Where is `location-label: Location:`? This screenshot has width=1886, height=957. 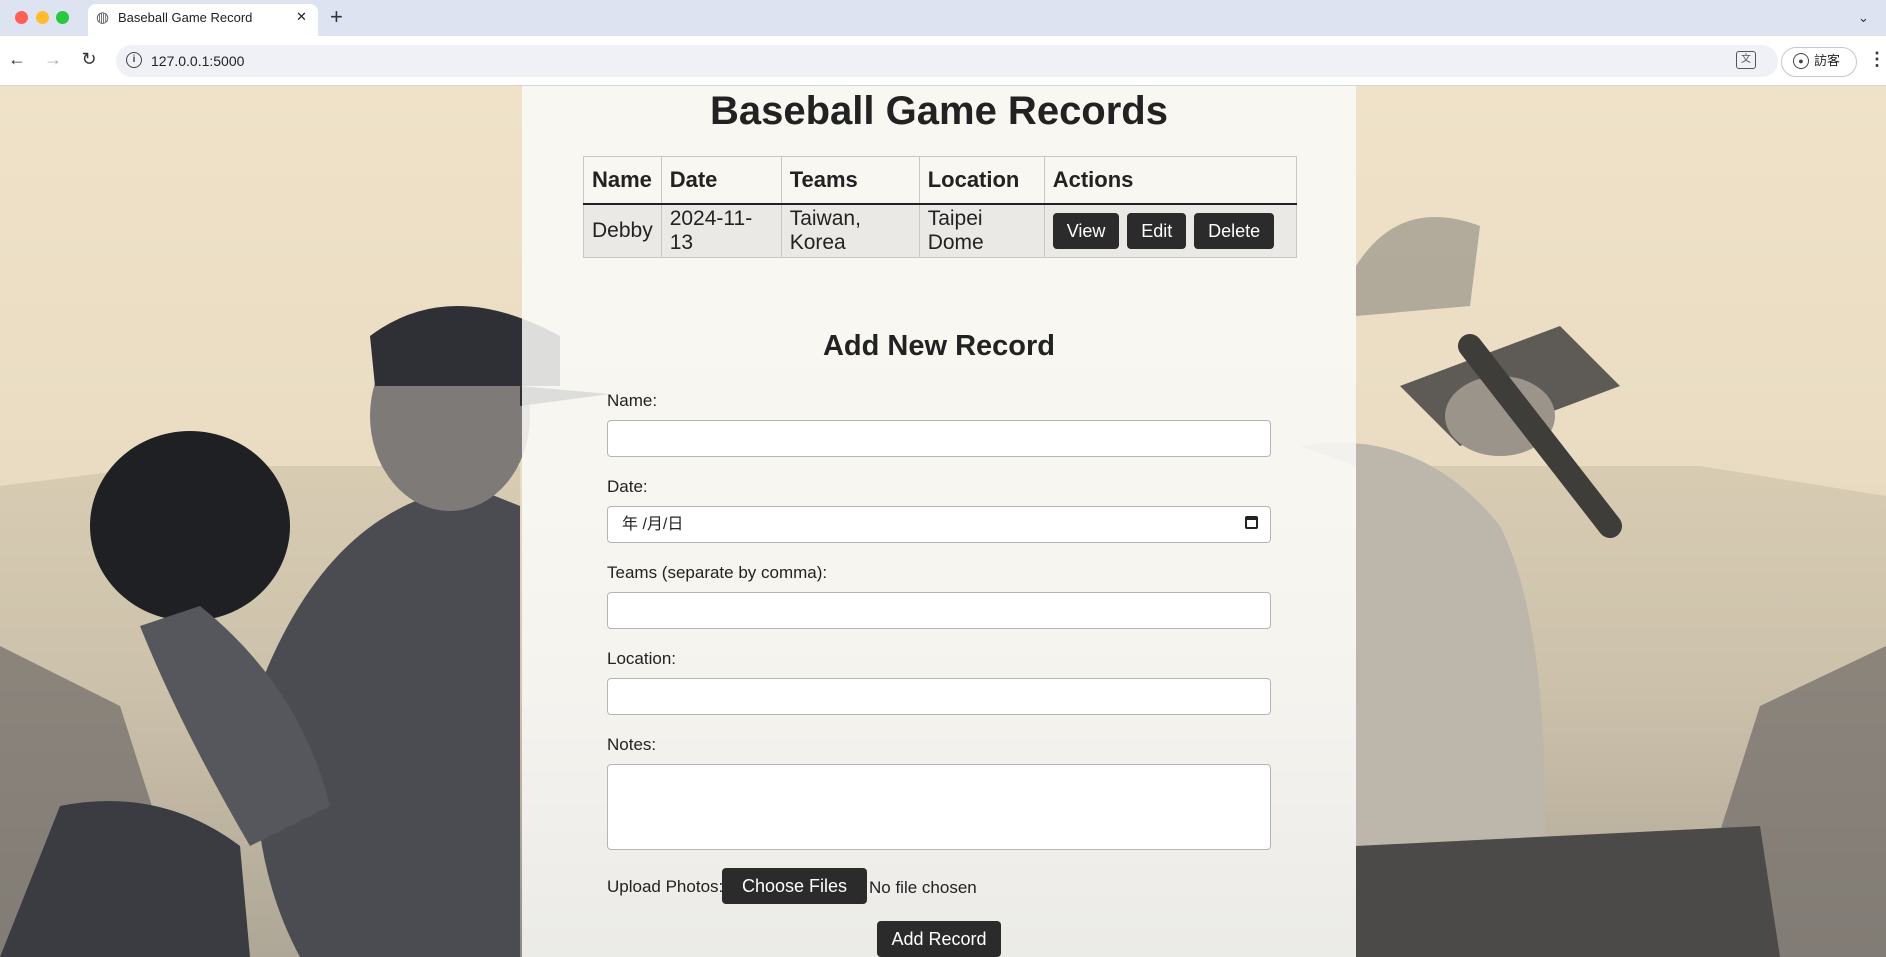
location-label: Location: is located at coordinates (641, 658).